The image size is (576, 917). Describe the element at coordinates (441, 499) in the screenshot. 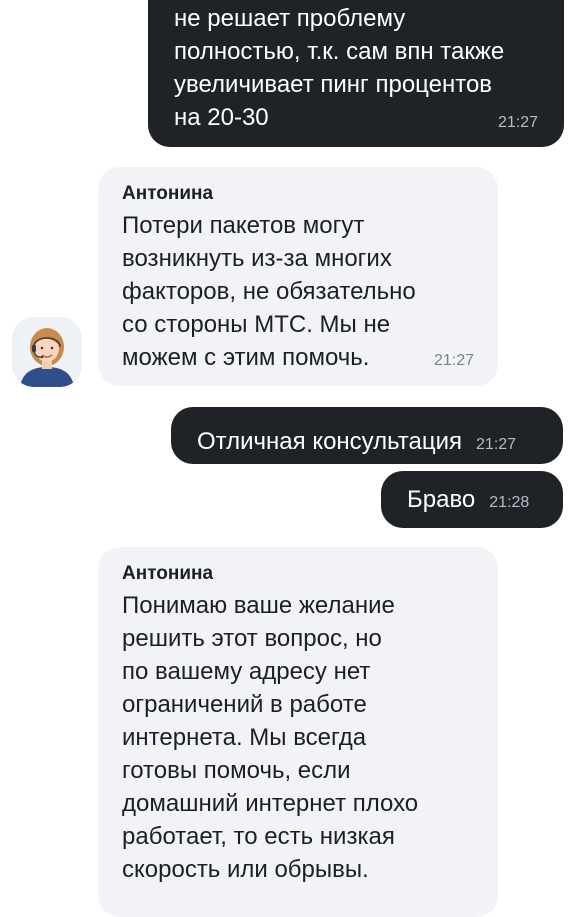

I see `message-text: Браво` at that location.